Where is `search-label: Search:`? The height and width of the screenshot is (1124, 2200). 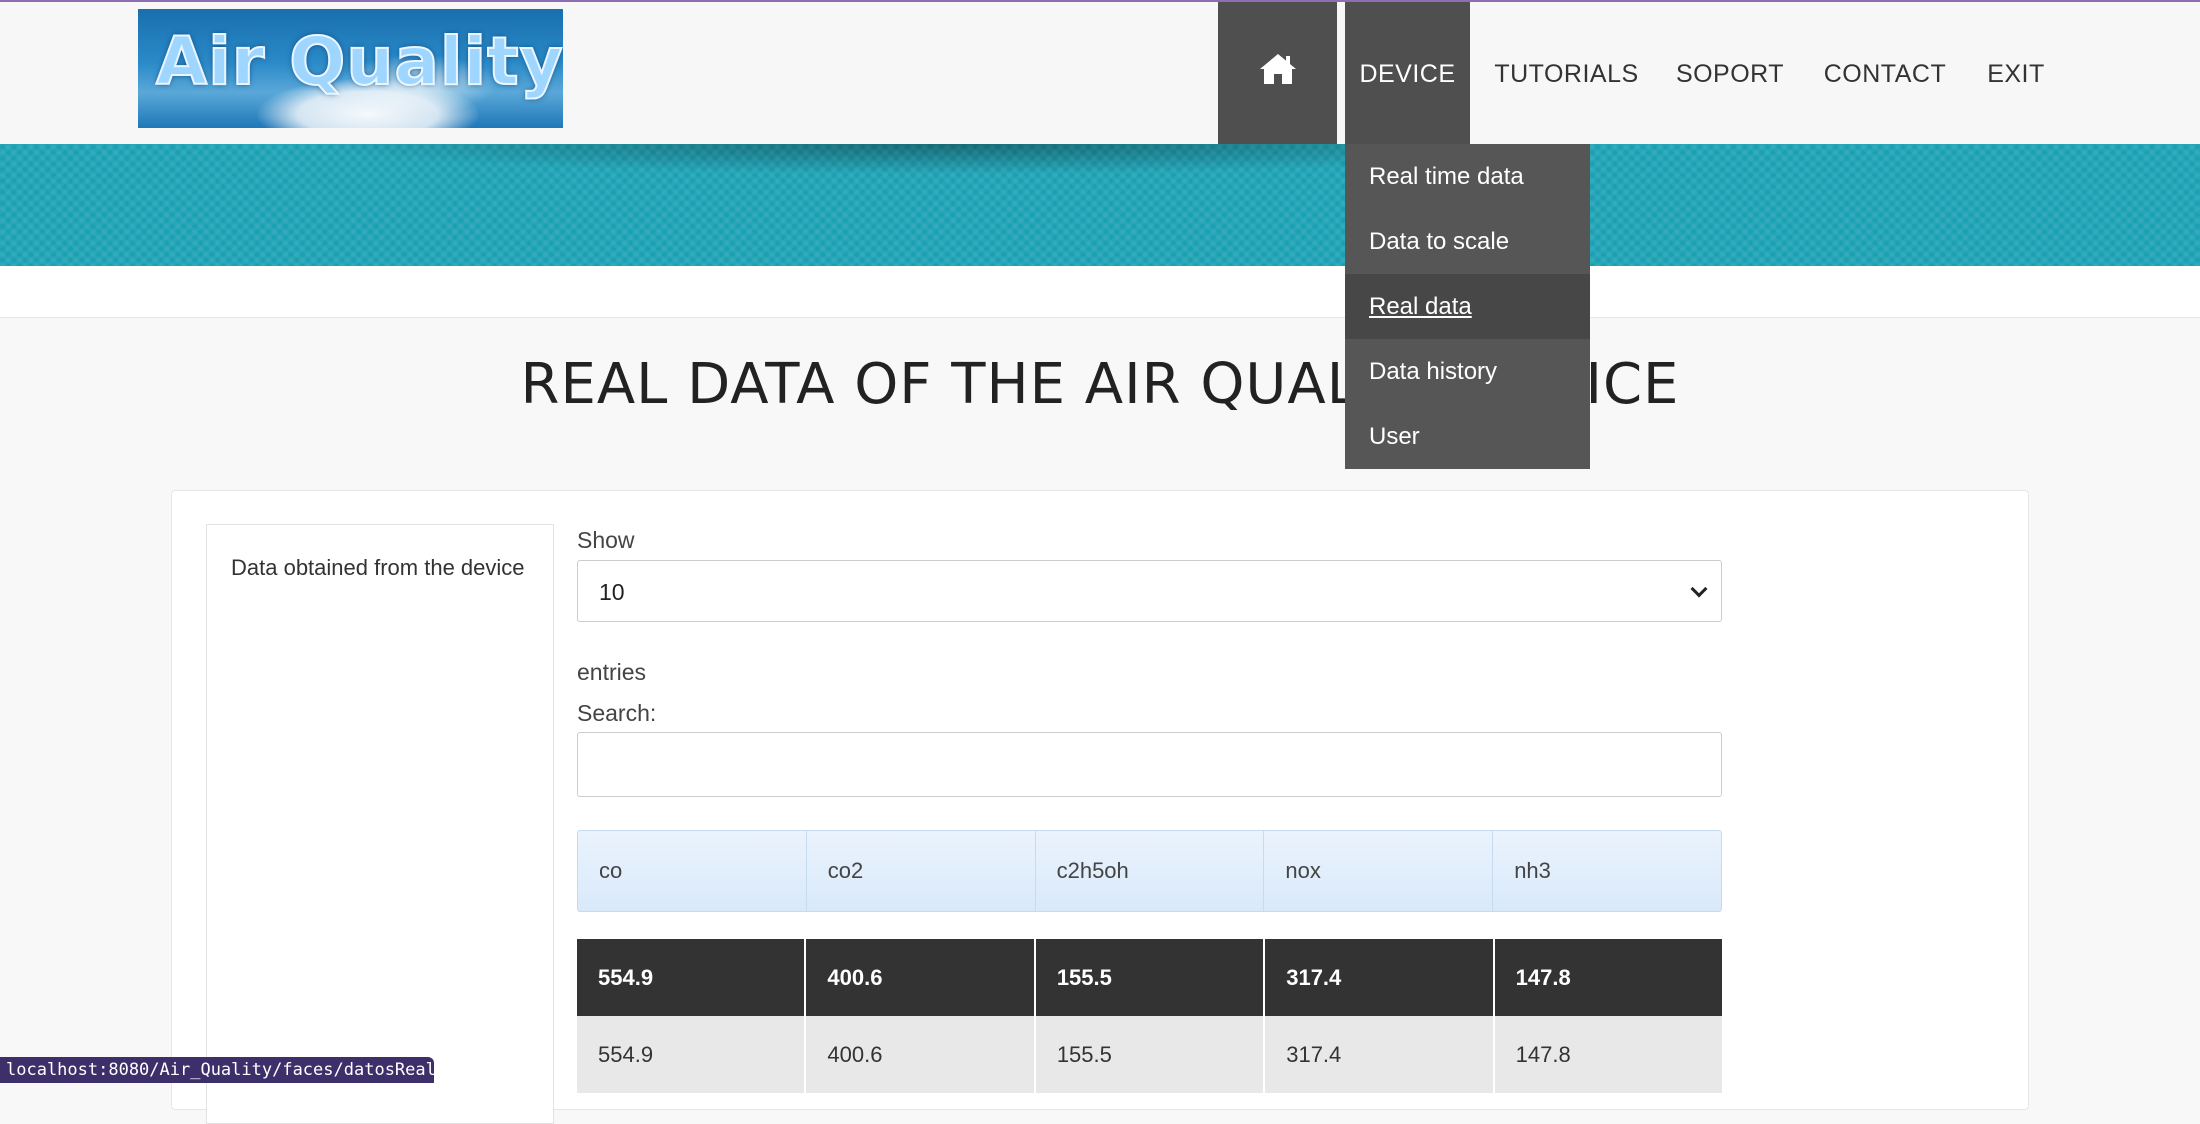
search-label: Search: is located at coordinates (617, 713).